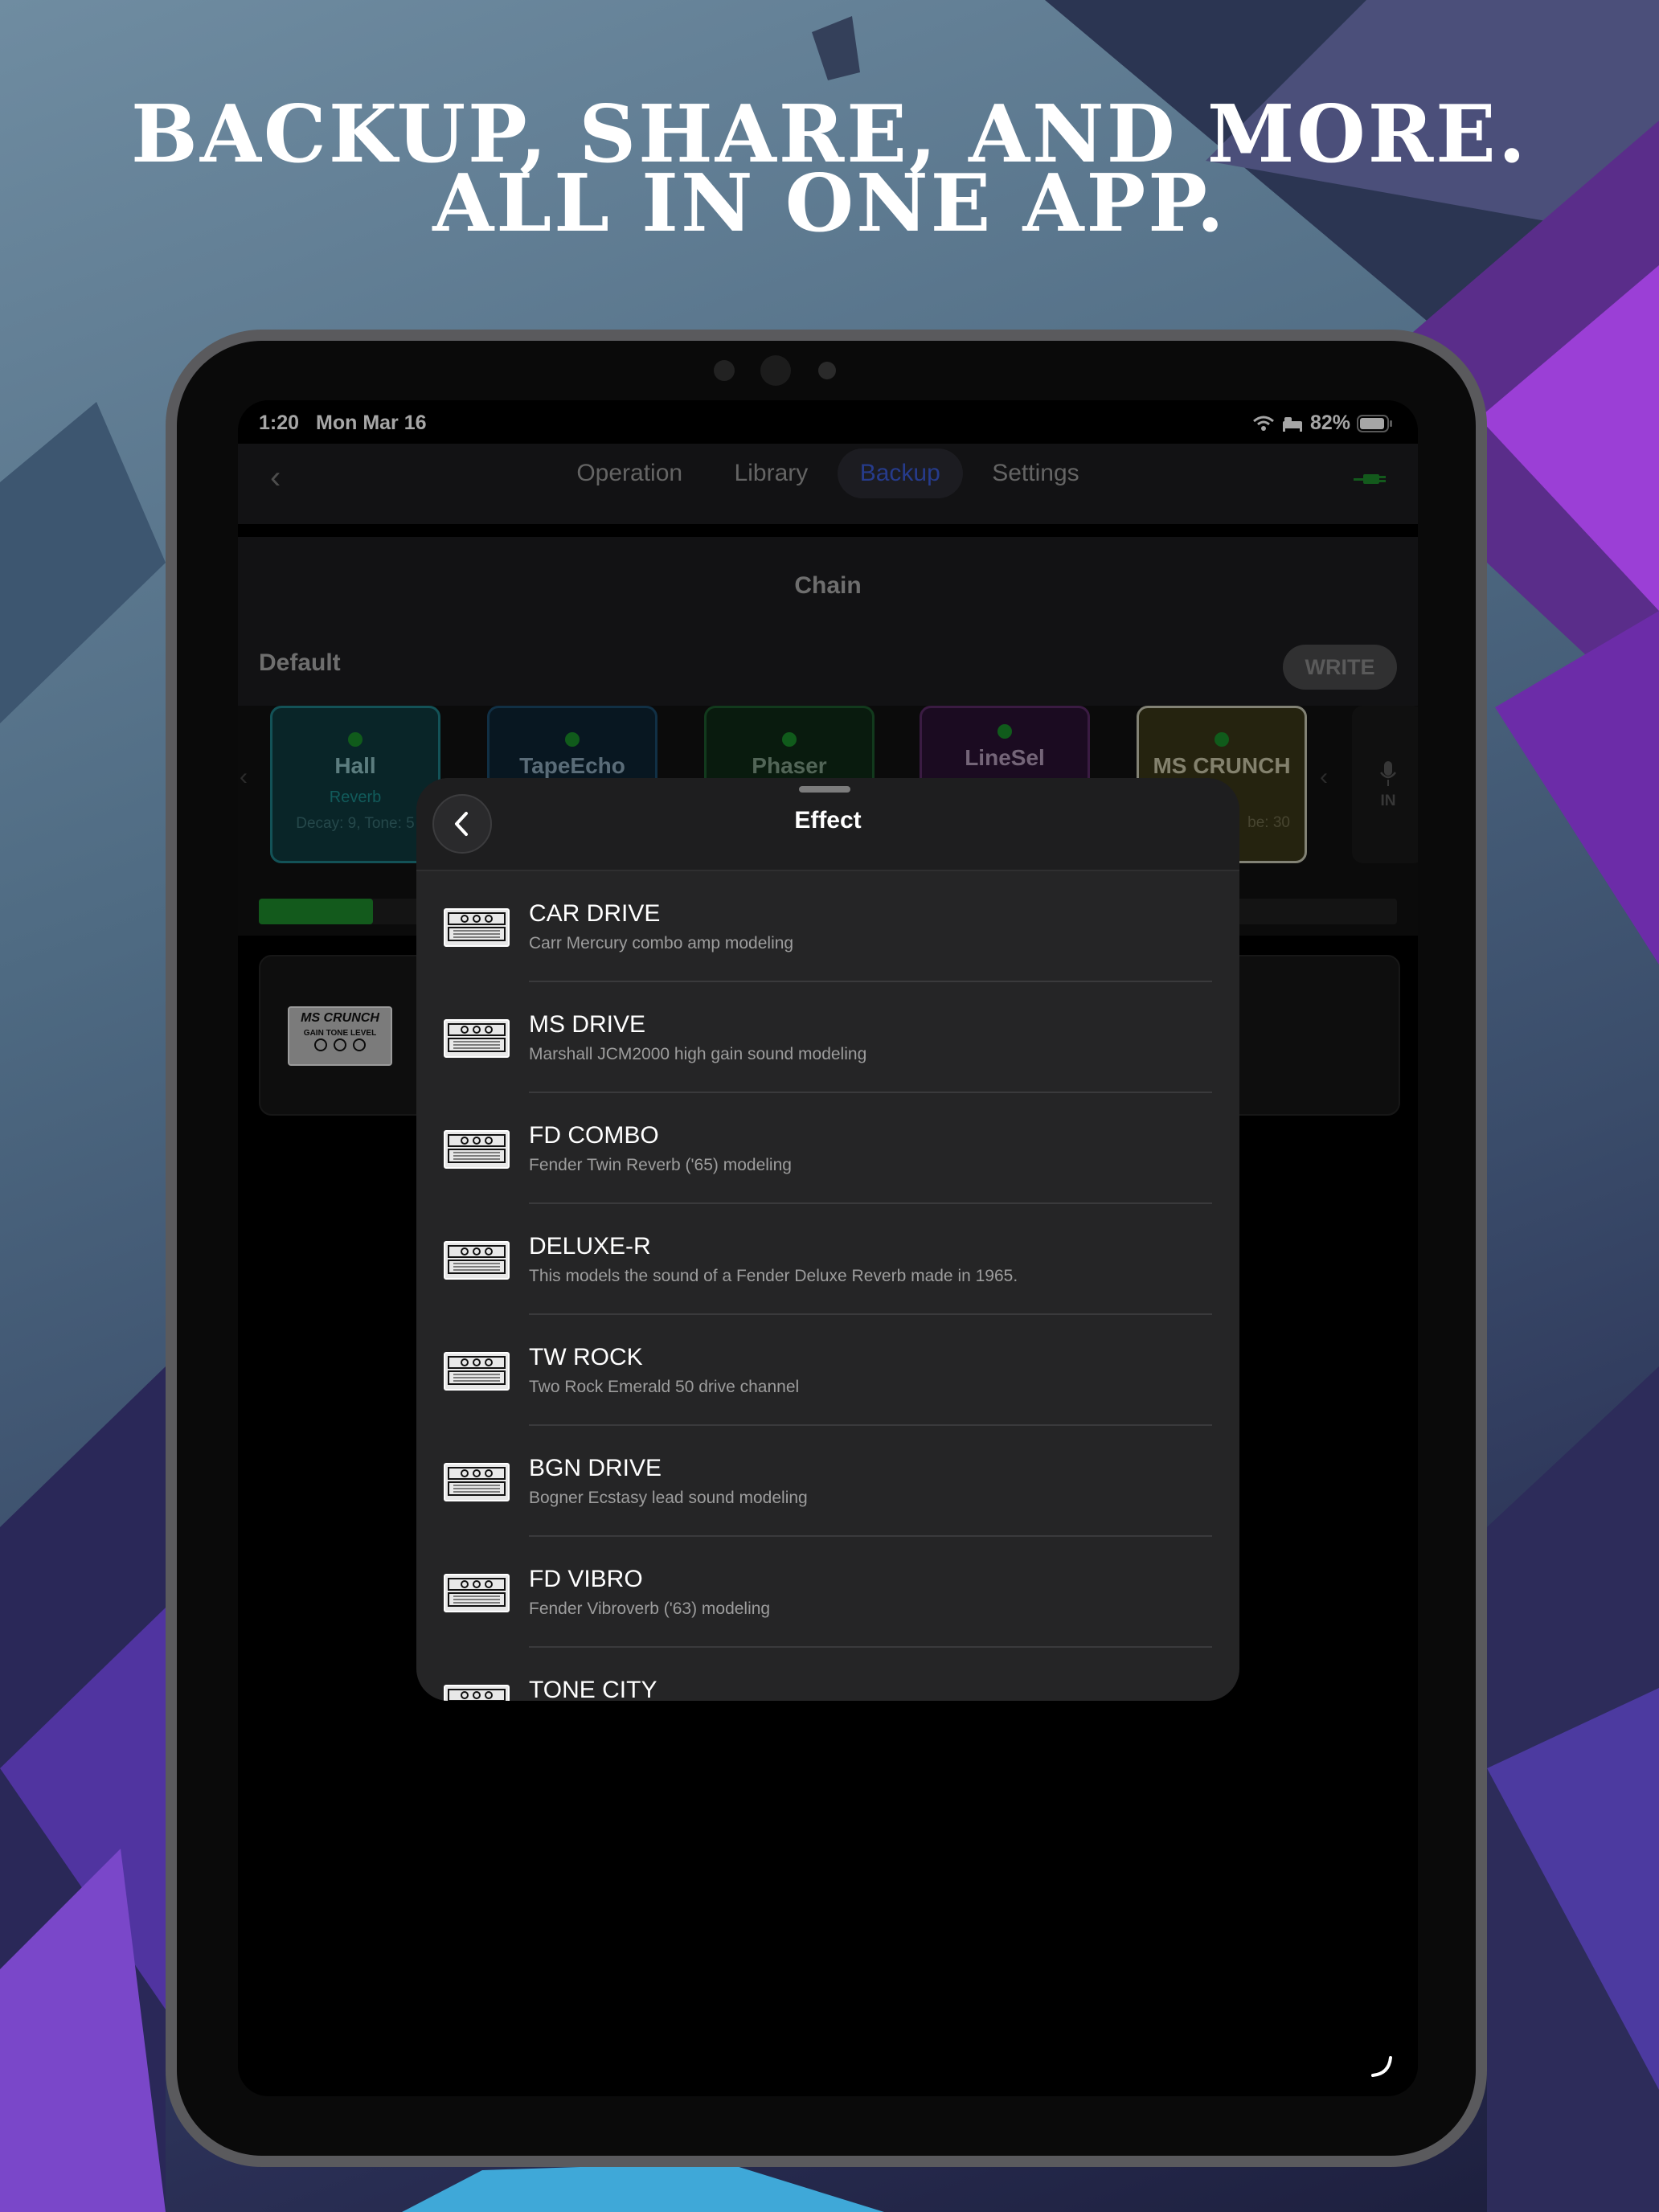 The image size is (1659, 2212). I want to click on effect-description: Two Rock Emerald 50 drive channel, so click(664, 1387).